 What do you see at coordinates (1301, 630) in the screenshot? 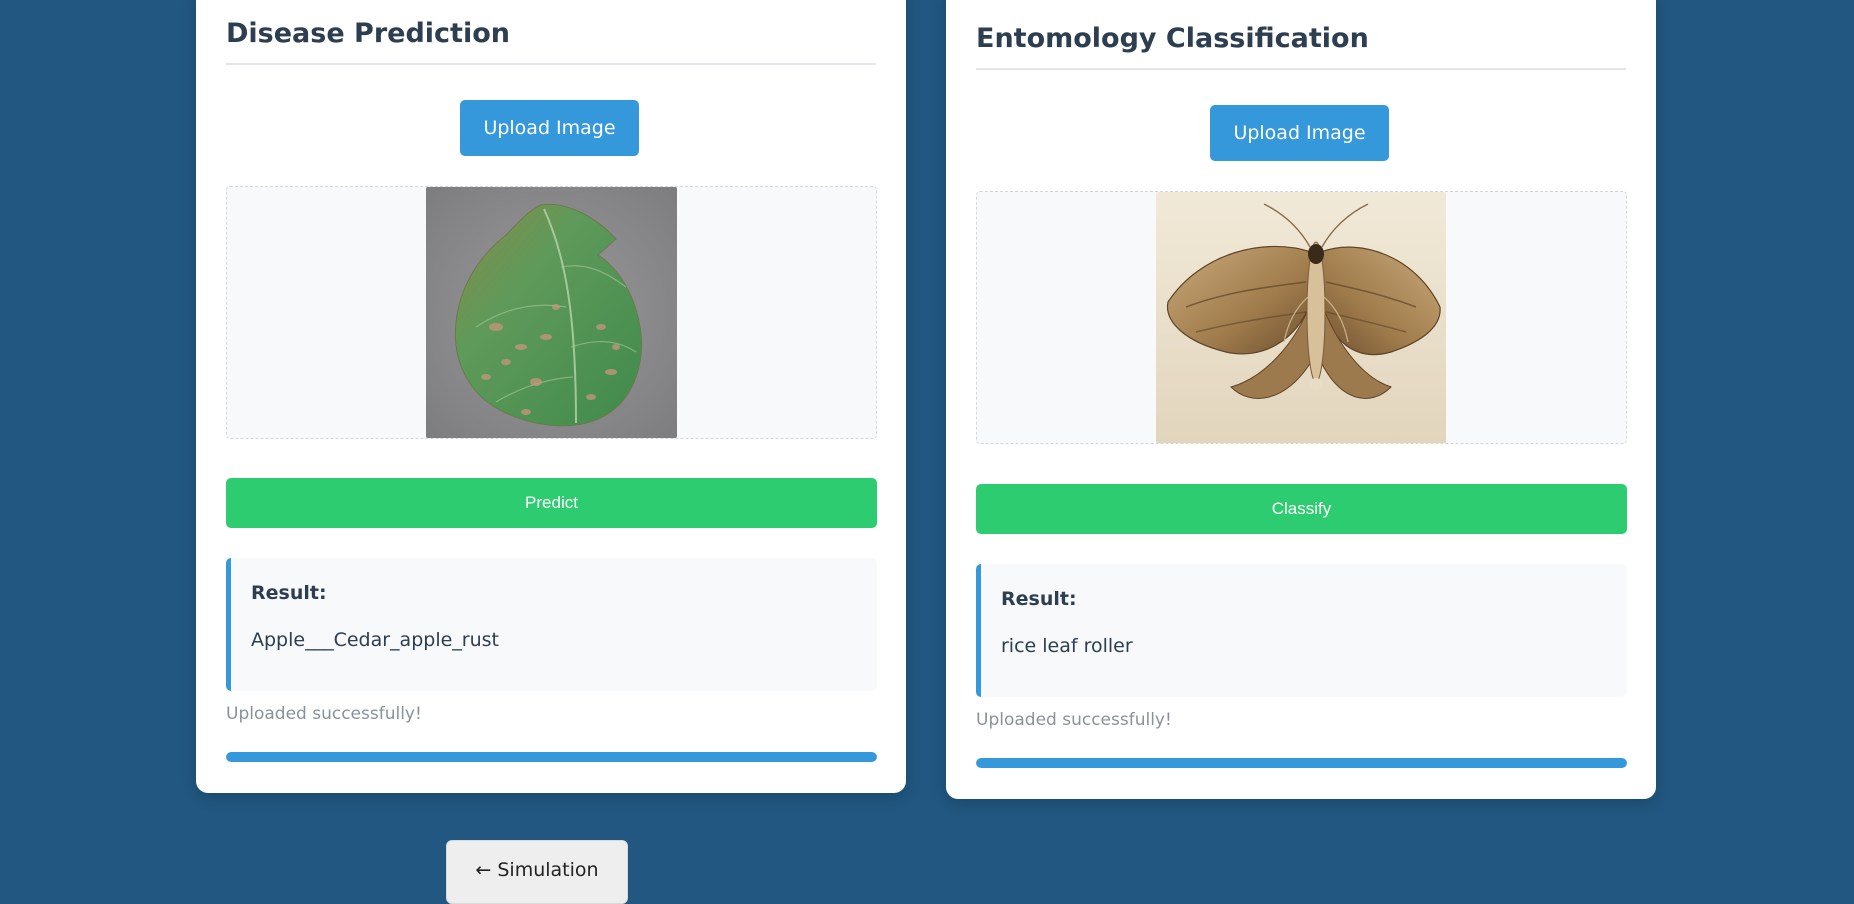
I see `entomology-result-box: Result: rice leaf roller` at bounding box center [1301, 630].